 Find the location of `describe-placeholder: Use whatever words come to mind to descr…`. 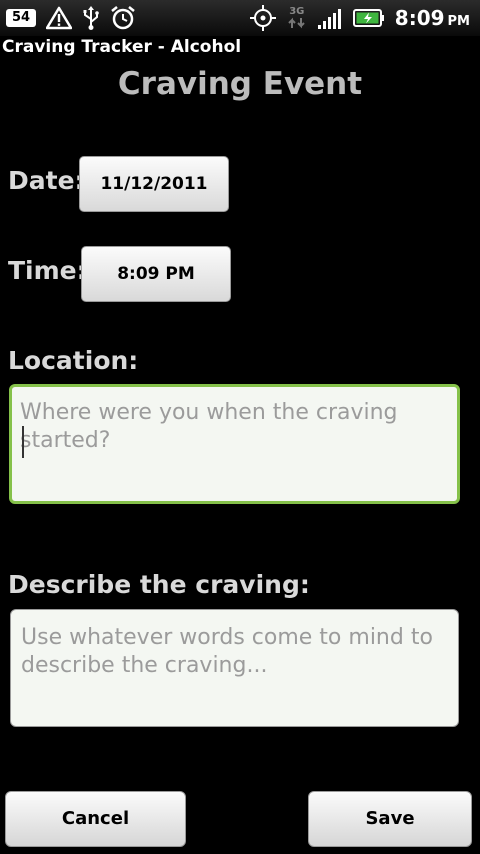

describe-placeholder: Use whatever words come to mind to descr… is located at coordinates (227, 651).